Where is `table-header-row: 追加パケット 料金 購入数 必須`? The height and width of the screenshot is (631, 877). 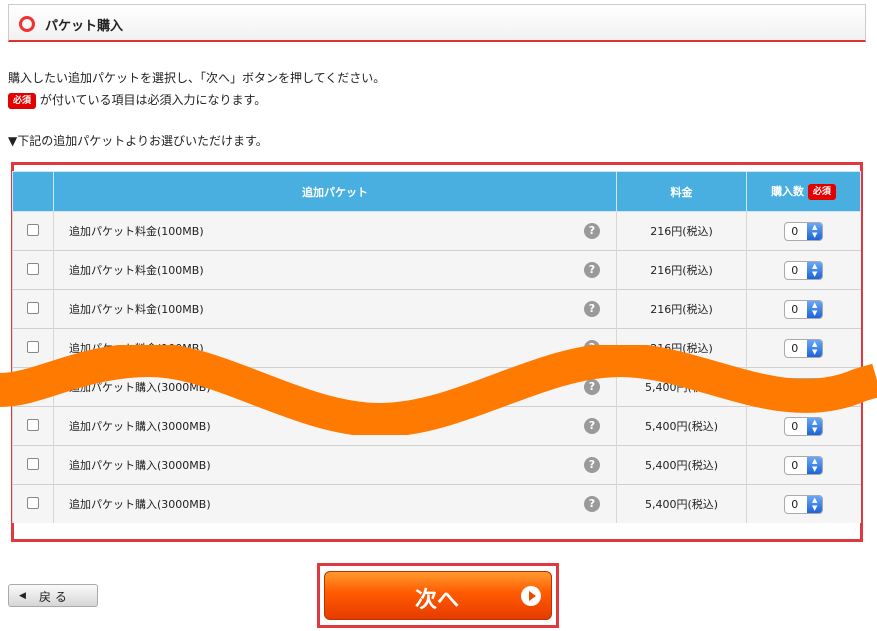 table-header-row: 追加パケット 料金 購入数 必須 is located at coordinates (436, 191).